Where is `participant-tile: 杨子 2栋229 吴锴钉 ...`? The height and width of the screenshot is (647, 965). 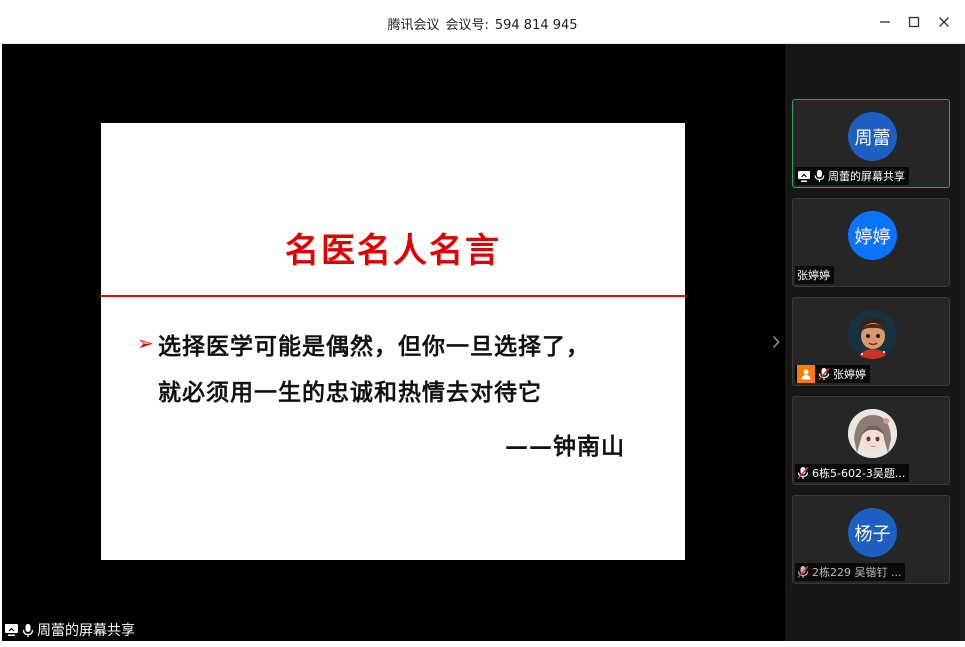 participant-tile: 杨子 2栋229 吴锴钉 ... is located at coordinates (871, 539).